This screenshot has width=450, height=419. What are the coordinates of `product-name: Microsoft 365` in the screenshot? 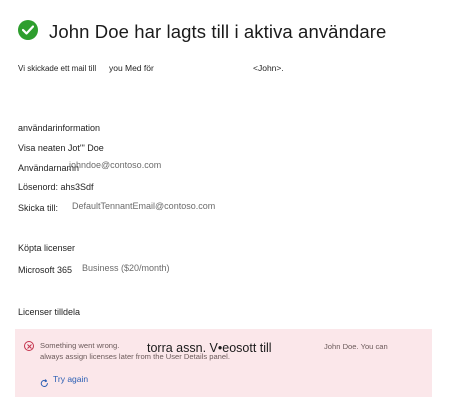 It's located at (45, 270).